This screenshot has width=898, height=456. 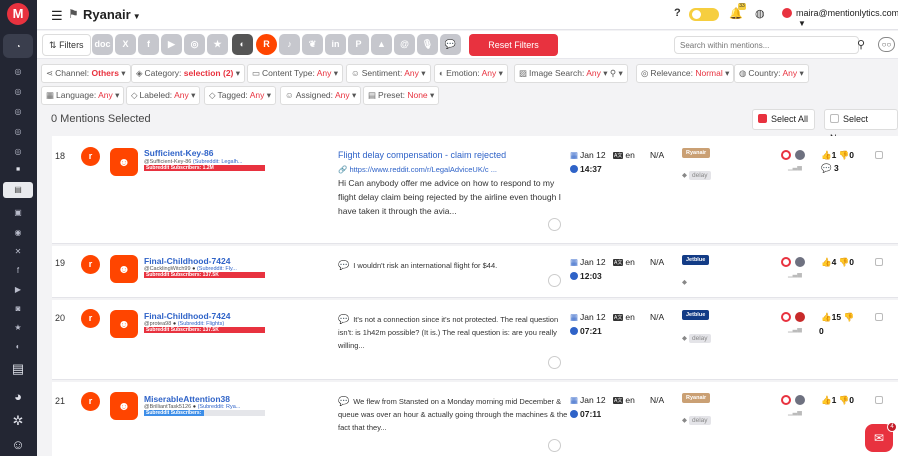 I want to click on filters-button: ⇅ Filters, so click(x=66, y=45).